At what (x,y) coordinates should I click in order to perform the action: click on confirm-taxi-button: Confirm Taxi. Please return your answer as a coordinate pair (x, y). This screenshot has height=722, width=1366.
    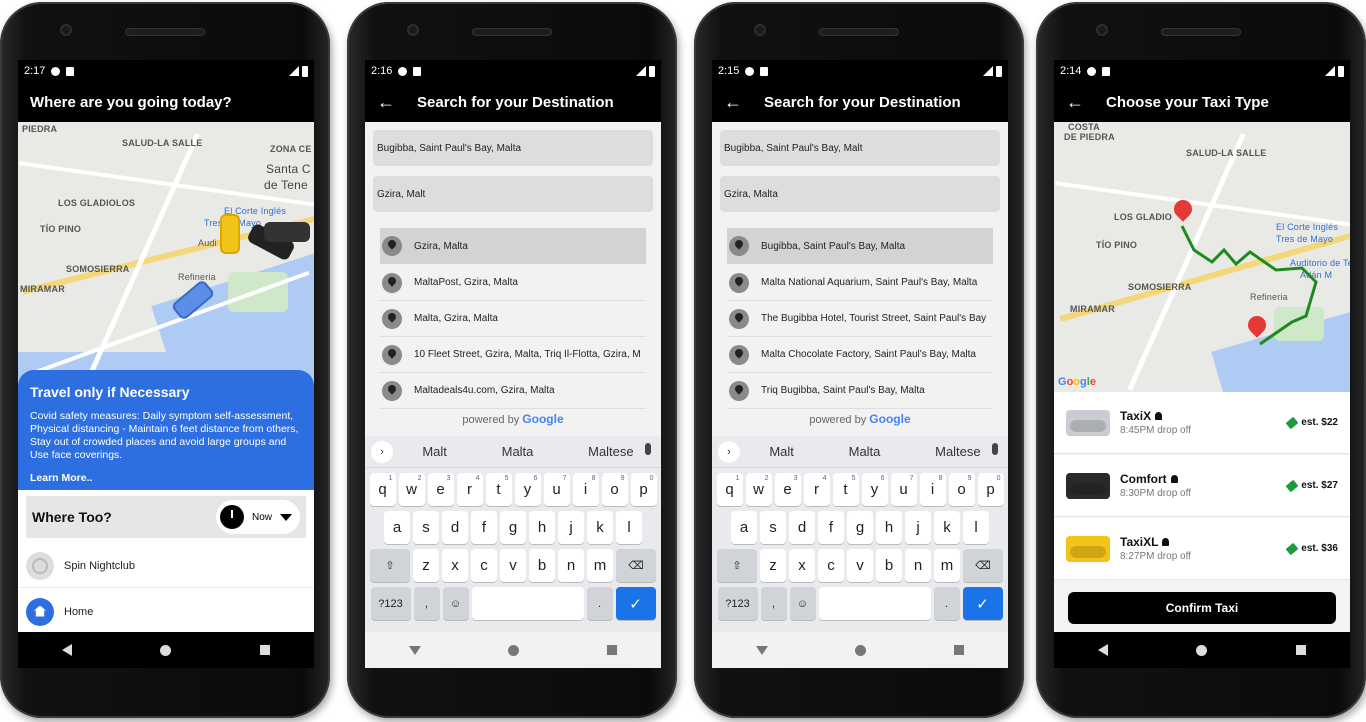
    Looking at the image, I should click on (1202, 608).